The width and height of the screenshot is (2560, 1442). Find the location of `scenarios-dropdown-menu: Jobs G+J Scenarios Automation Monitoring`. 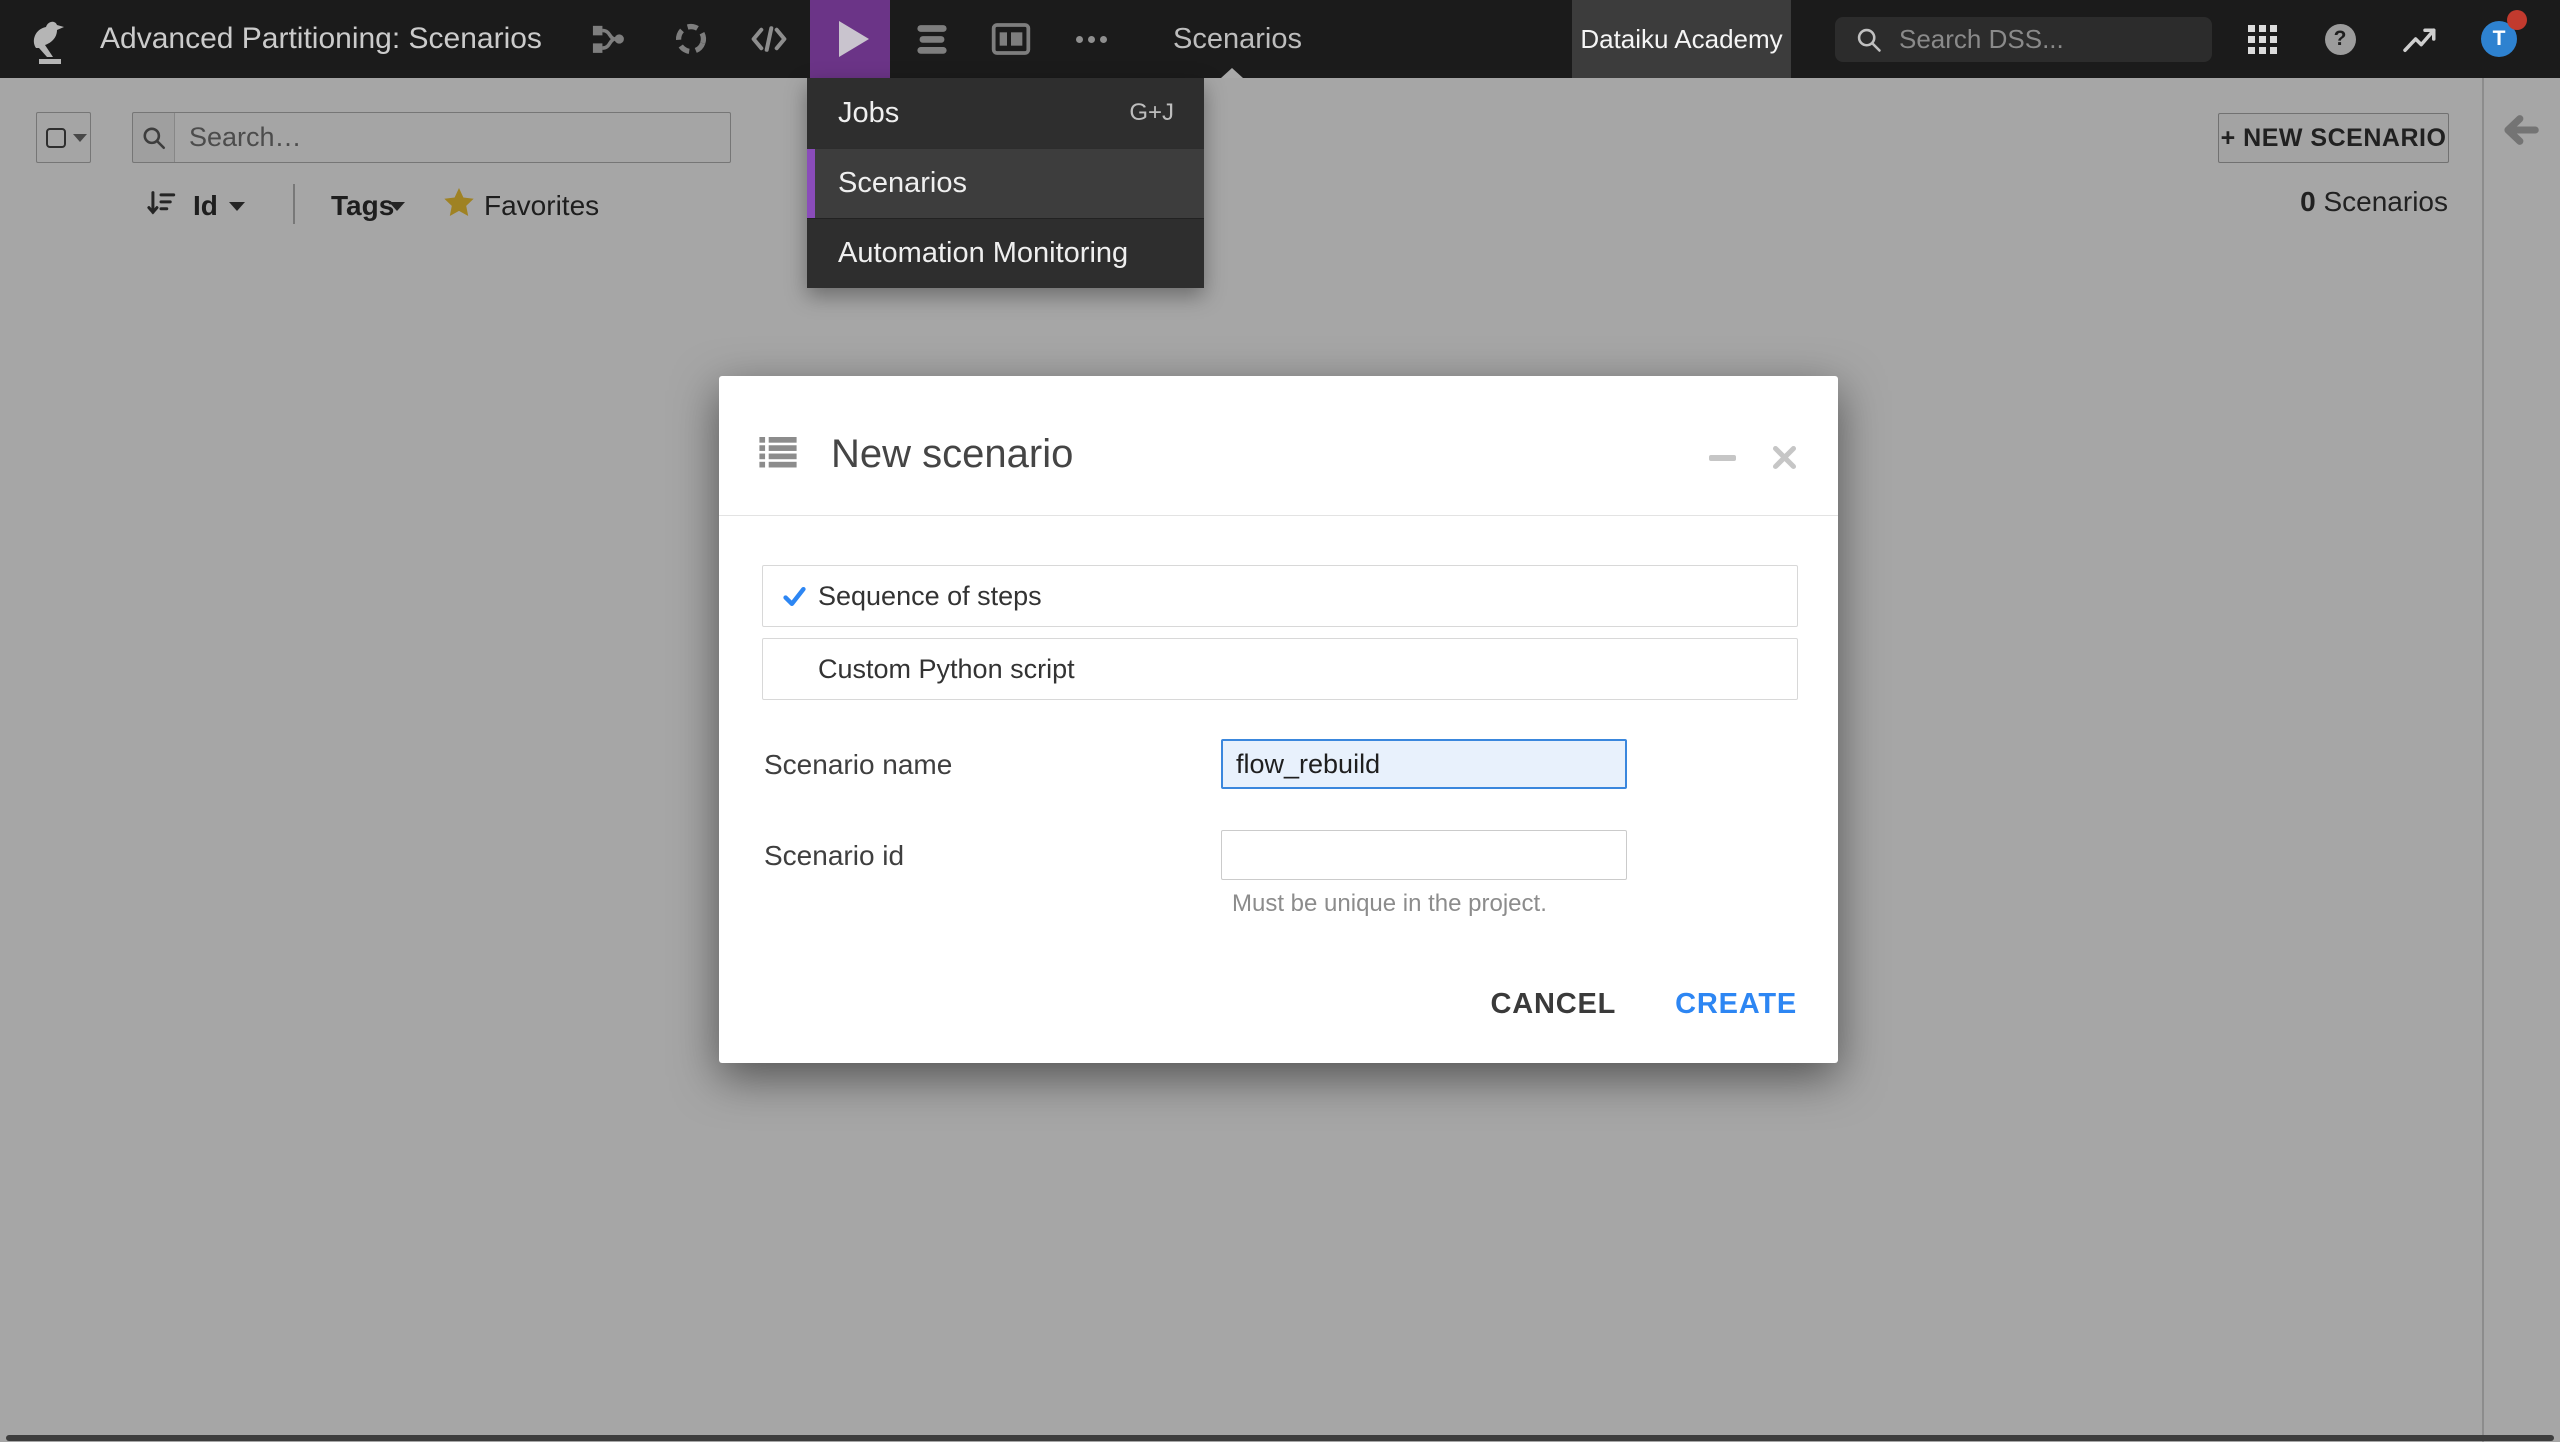

scenarios-dropdown-menu: Jobs G+J Scenarios Automation Monitoring is located at coordinates (1005, 183).